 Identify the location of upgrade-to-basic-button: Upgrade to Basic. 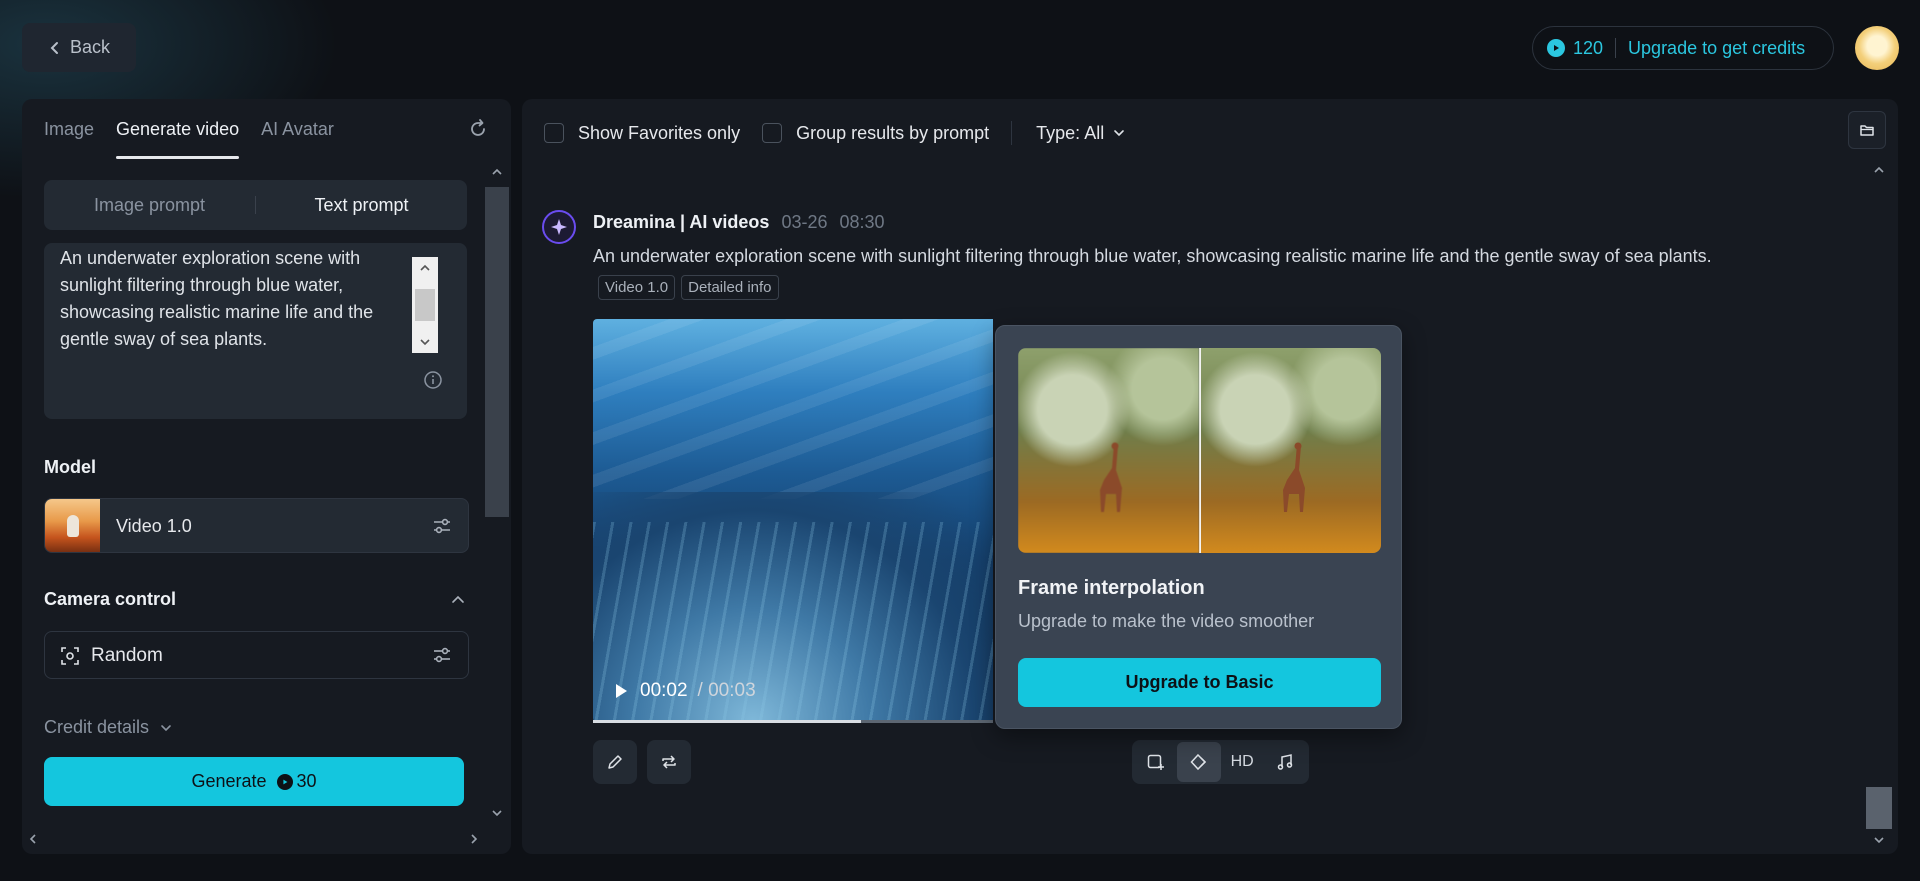
(1199, 682).